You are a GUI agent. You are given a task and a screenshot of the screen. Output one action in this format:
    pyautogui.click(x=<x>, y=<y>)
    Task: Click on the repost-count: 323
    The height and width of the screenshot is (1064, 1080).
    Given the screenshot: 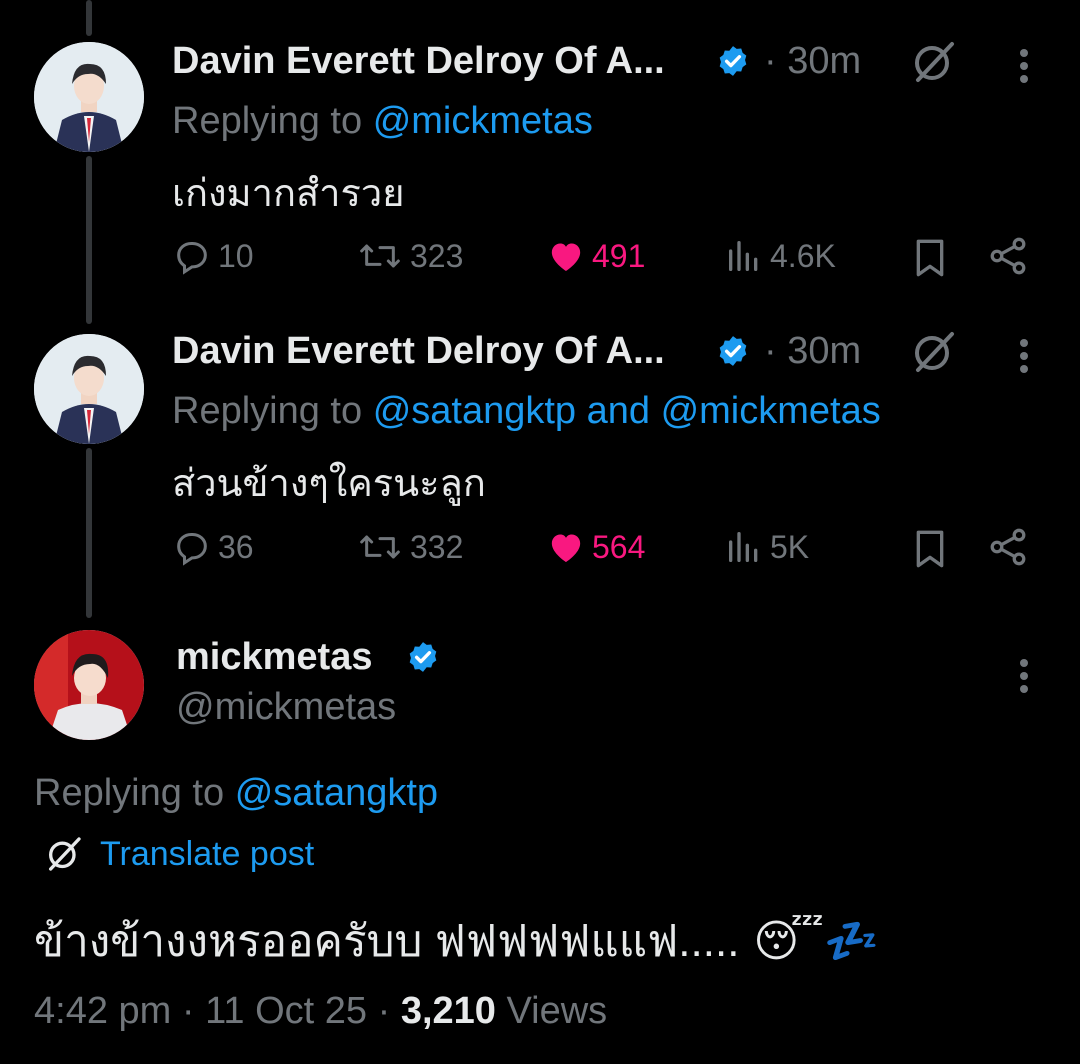 What is the action you would take?
    pyautogui.click(x=437, y=255)
    